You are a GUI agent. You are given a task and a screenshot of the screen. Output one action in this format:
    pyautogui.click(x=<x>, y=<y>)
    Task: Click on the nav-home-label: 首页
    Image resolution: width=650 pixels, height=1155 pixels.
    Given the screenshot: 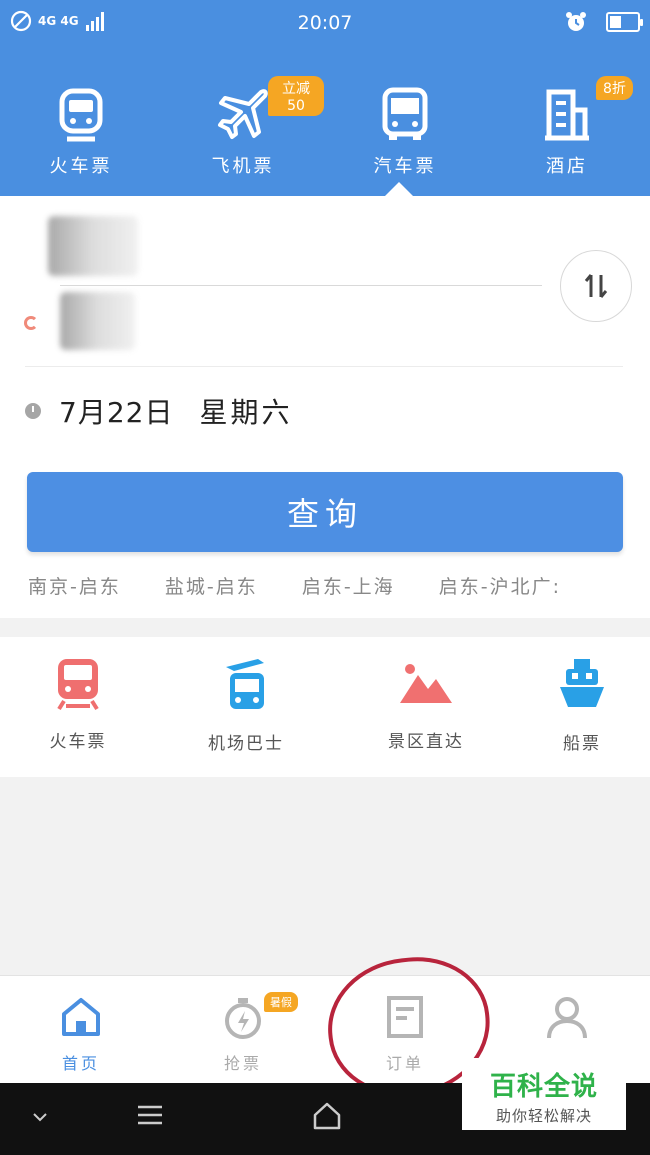 What is the action you would take?
    pyautogui.click(x=80, y=1063)
    